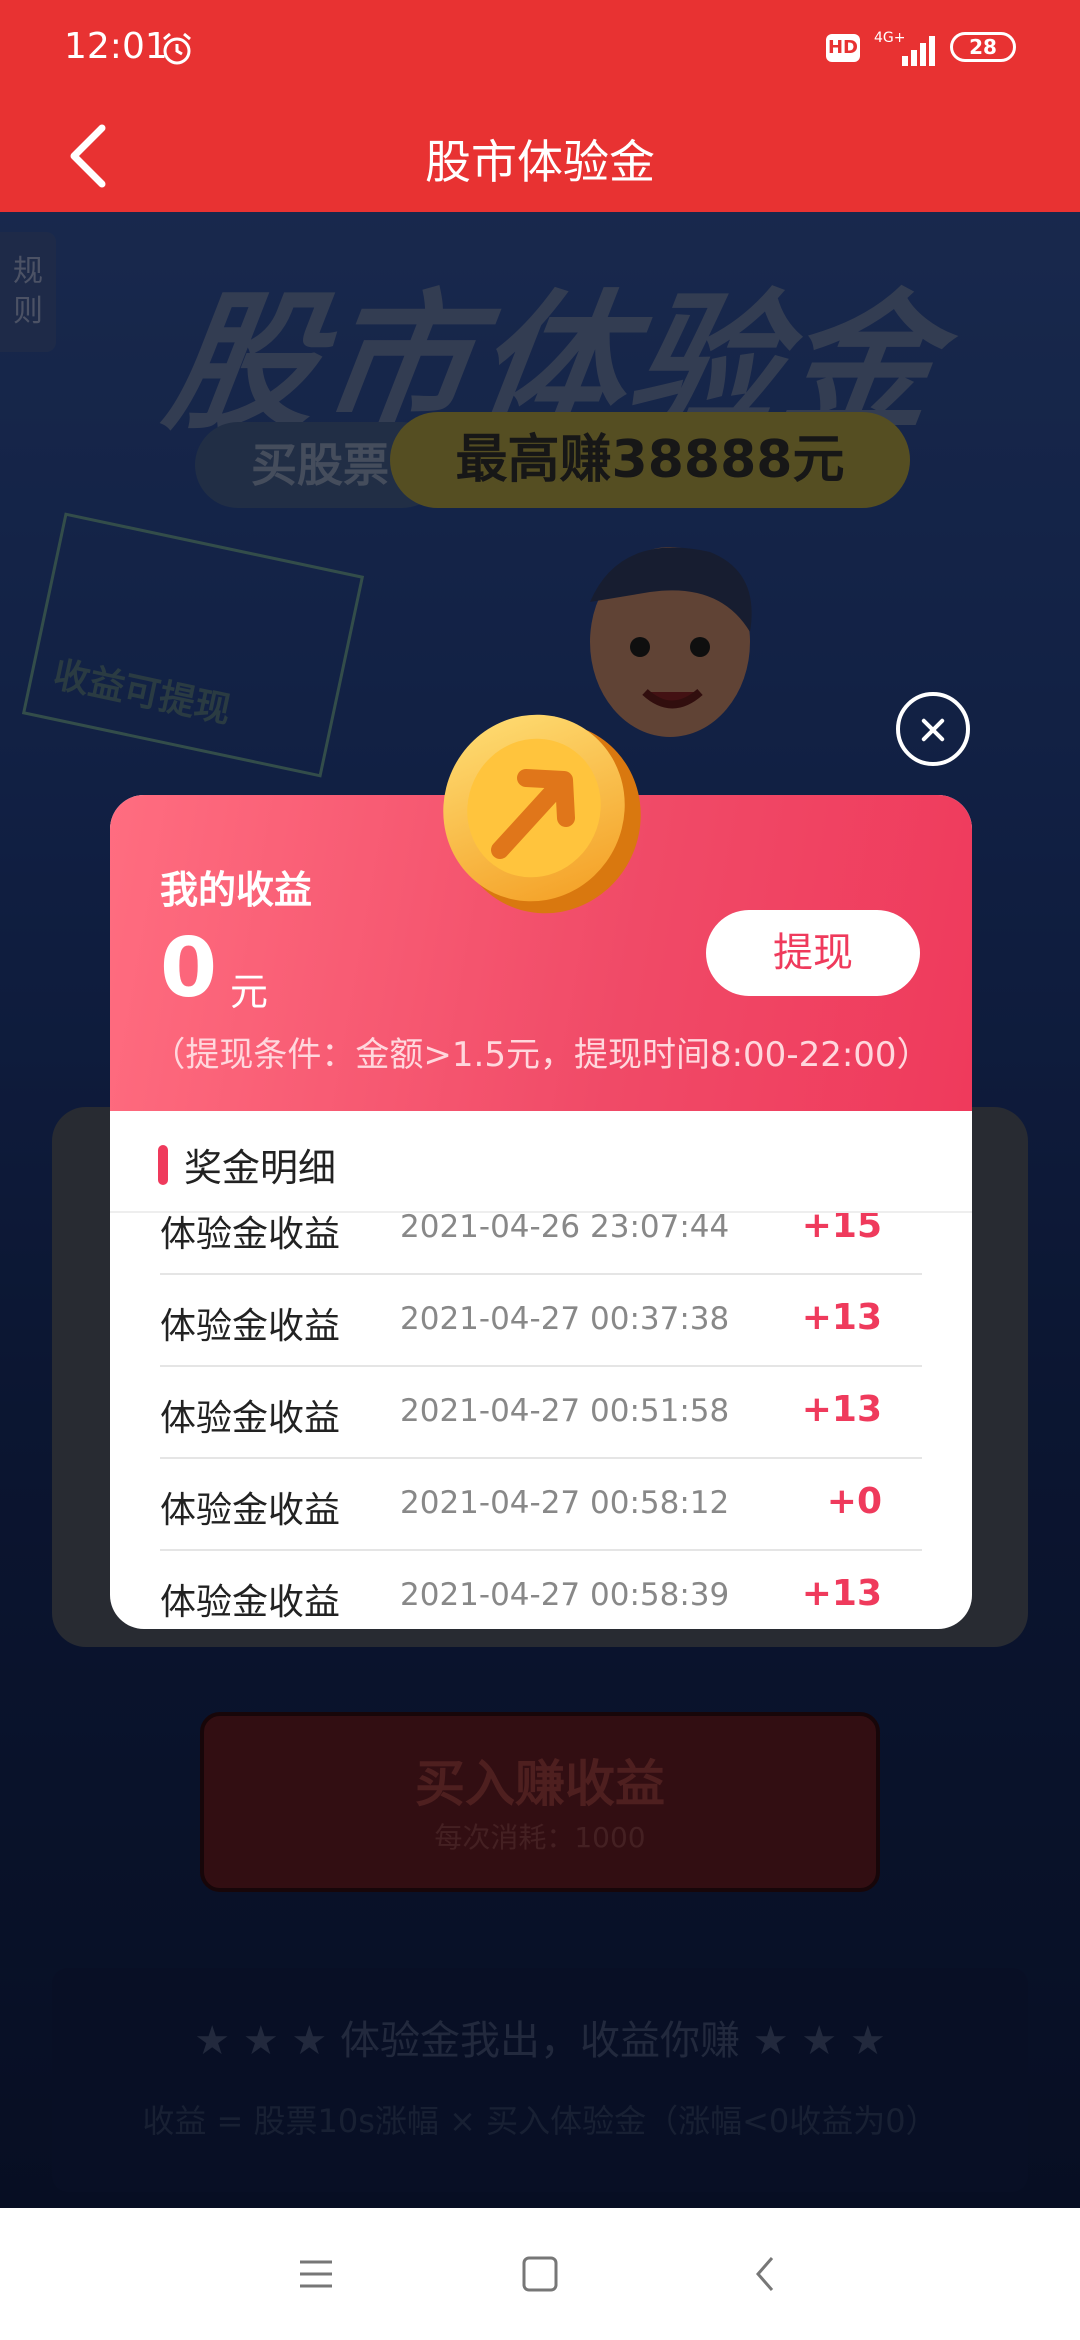 The width and height of the screenshot is (1080, 2340). I want to click on row-value: +0, so click(854, 1501).